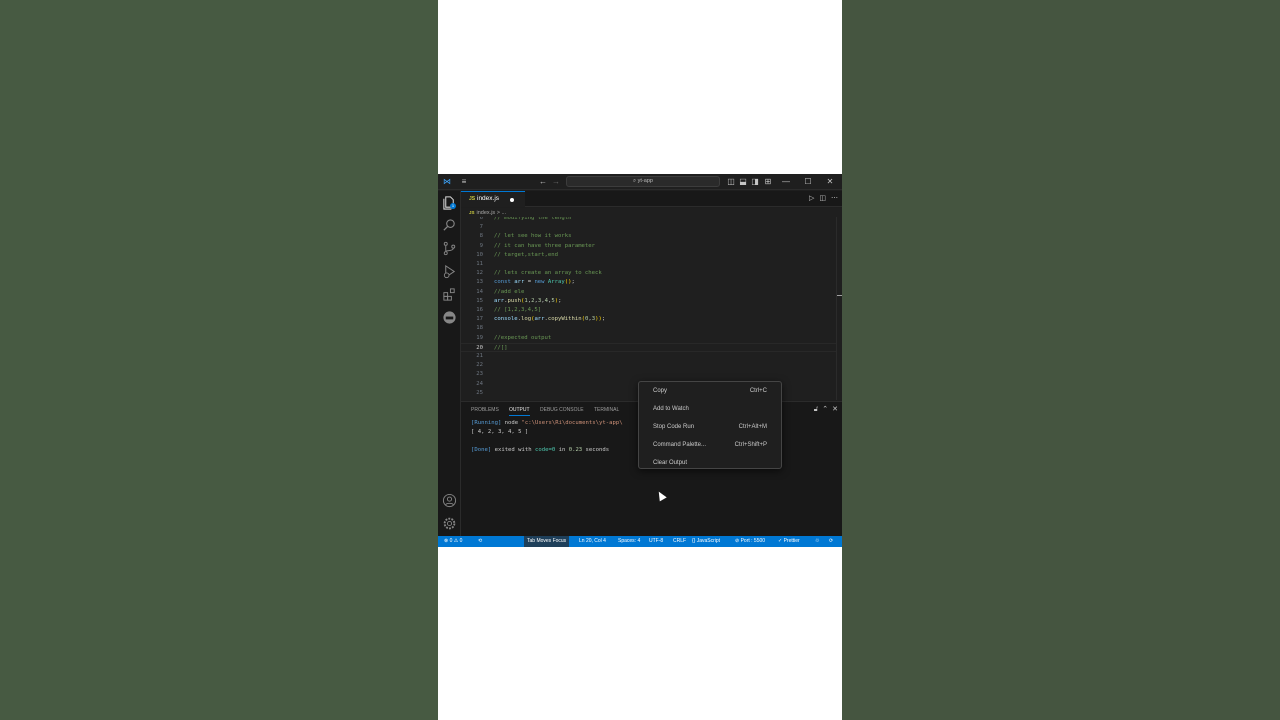  What do you see at coordinates (648, 374) in the screenshot?
I see `code-line: 23` at bounding box center [648, 374].